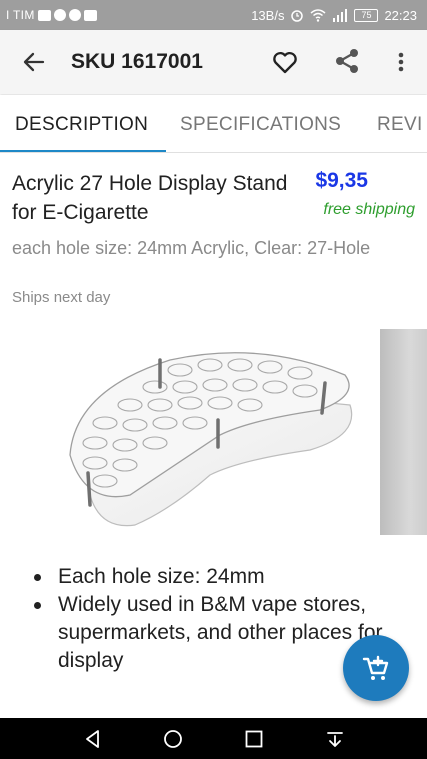 Image resolution: width=427 pixels, height=759 pixels. I want to click on product-image-next, so click(403, 432).